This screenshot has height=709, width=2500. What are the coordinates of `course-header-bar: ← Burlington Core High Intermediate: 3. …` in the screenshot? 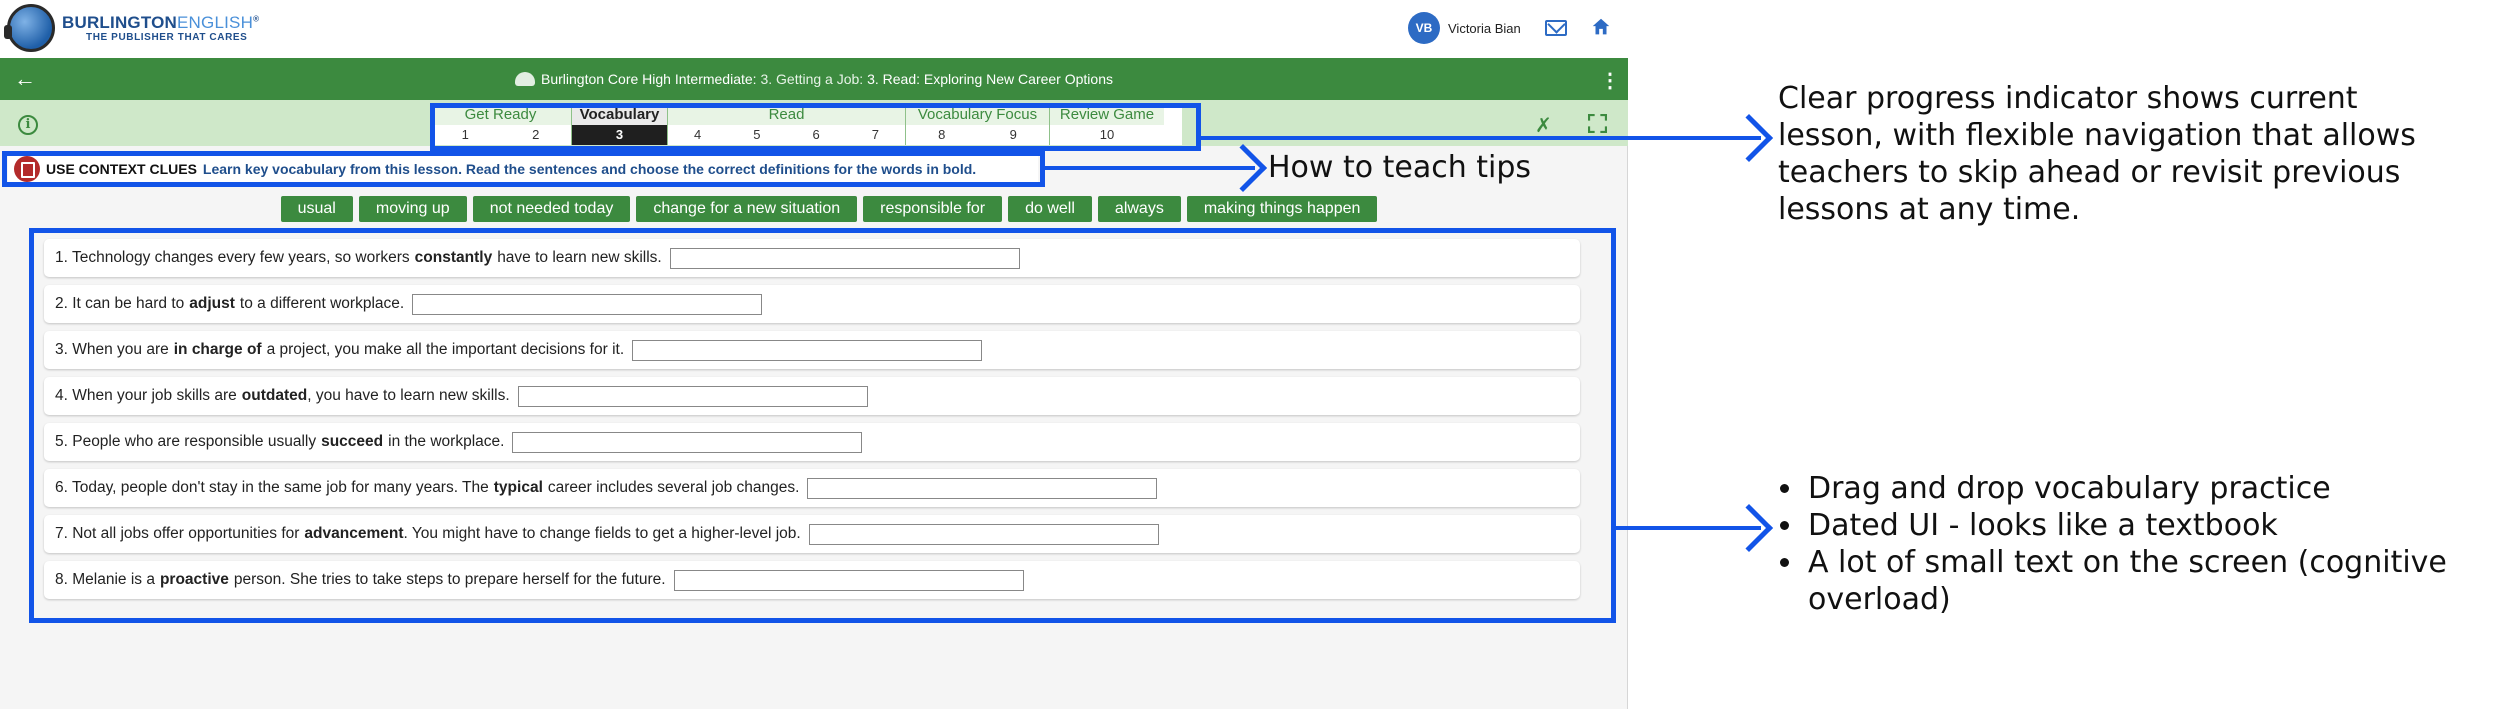 It's located at (814, 79).